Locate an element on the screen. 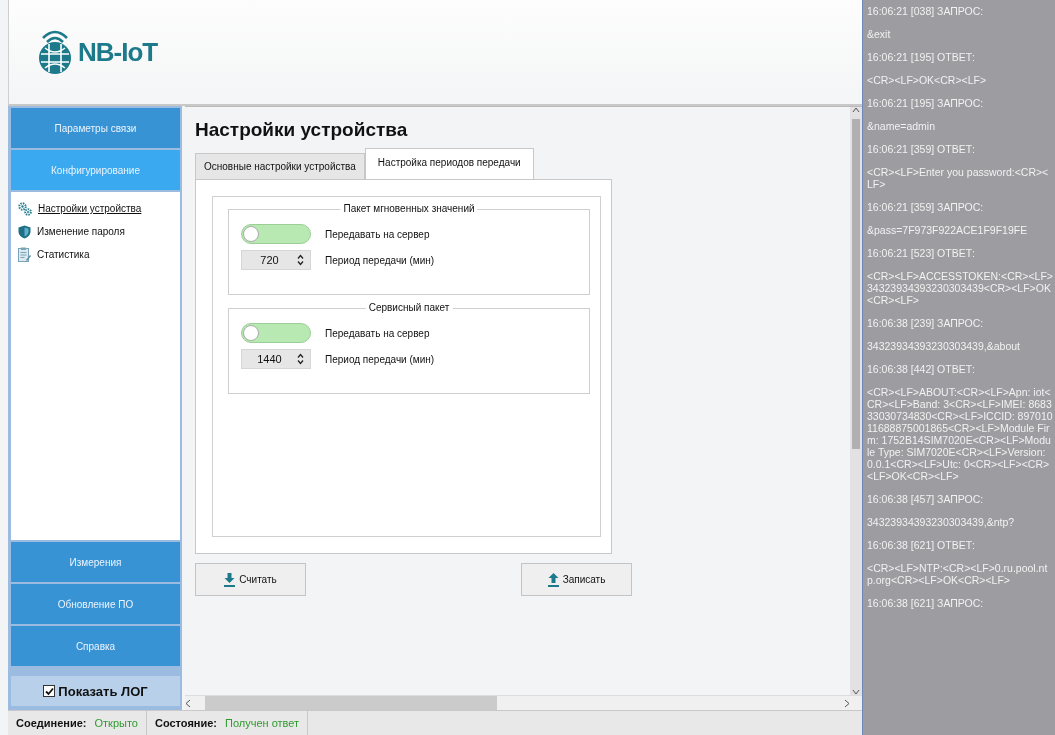 The height and width of the screenshot is (735, 1055). log-line: <CR><LF>ACCESSTOKEN:<CR><LF>34323934393230303439<CR><LF>OK<CR><LF> is located at coordinates (960, 288).